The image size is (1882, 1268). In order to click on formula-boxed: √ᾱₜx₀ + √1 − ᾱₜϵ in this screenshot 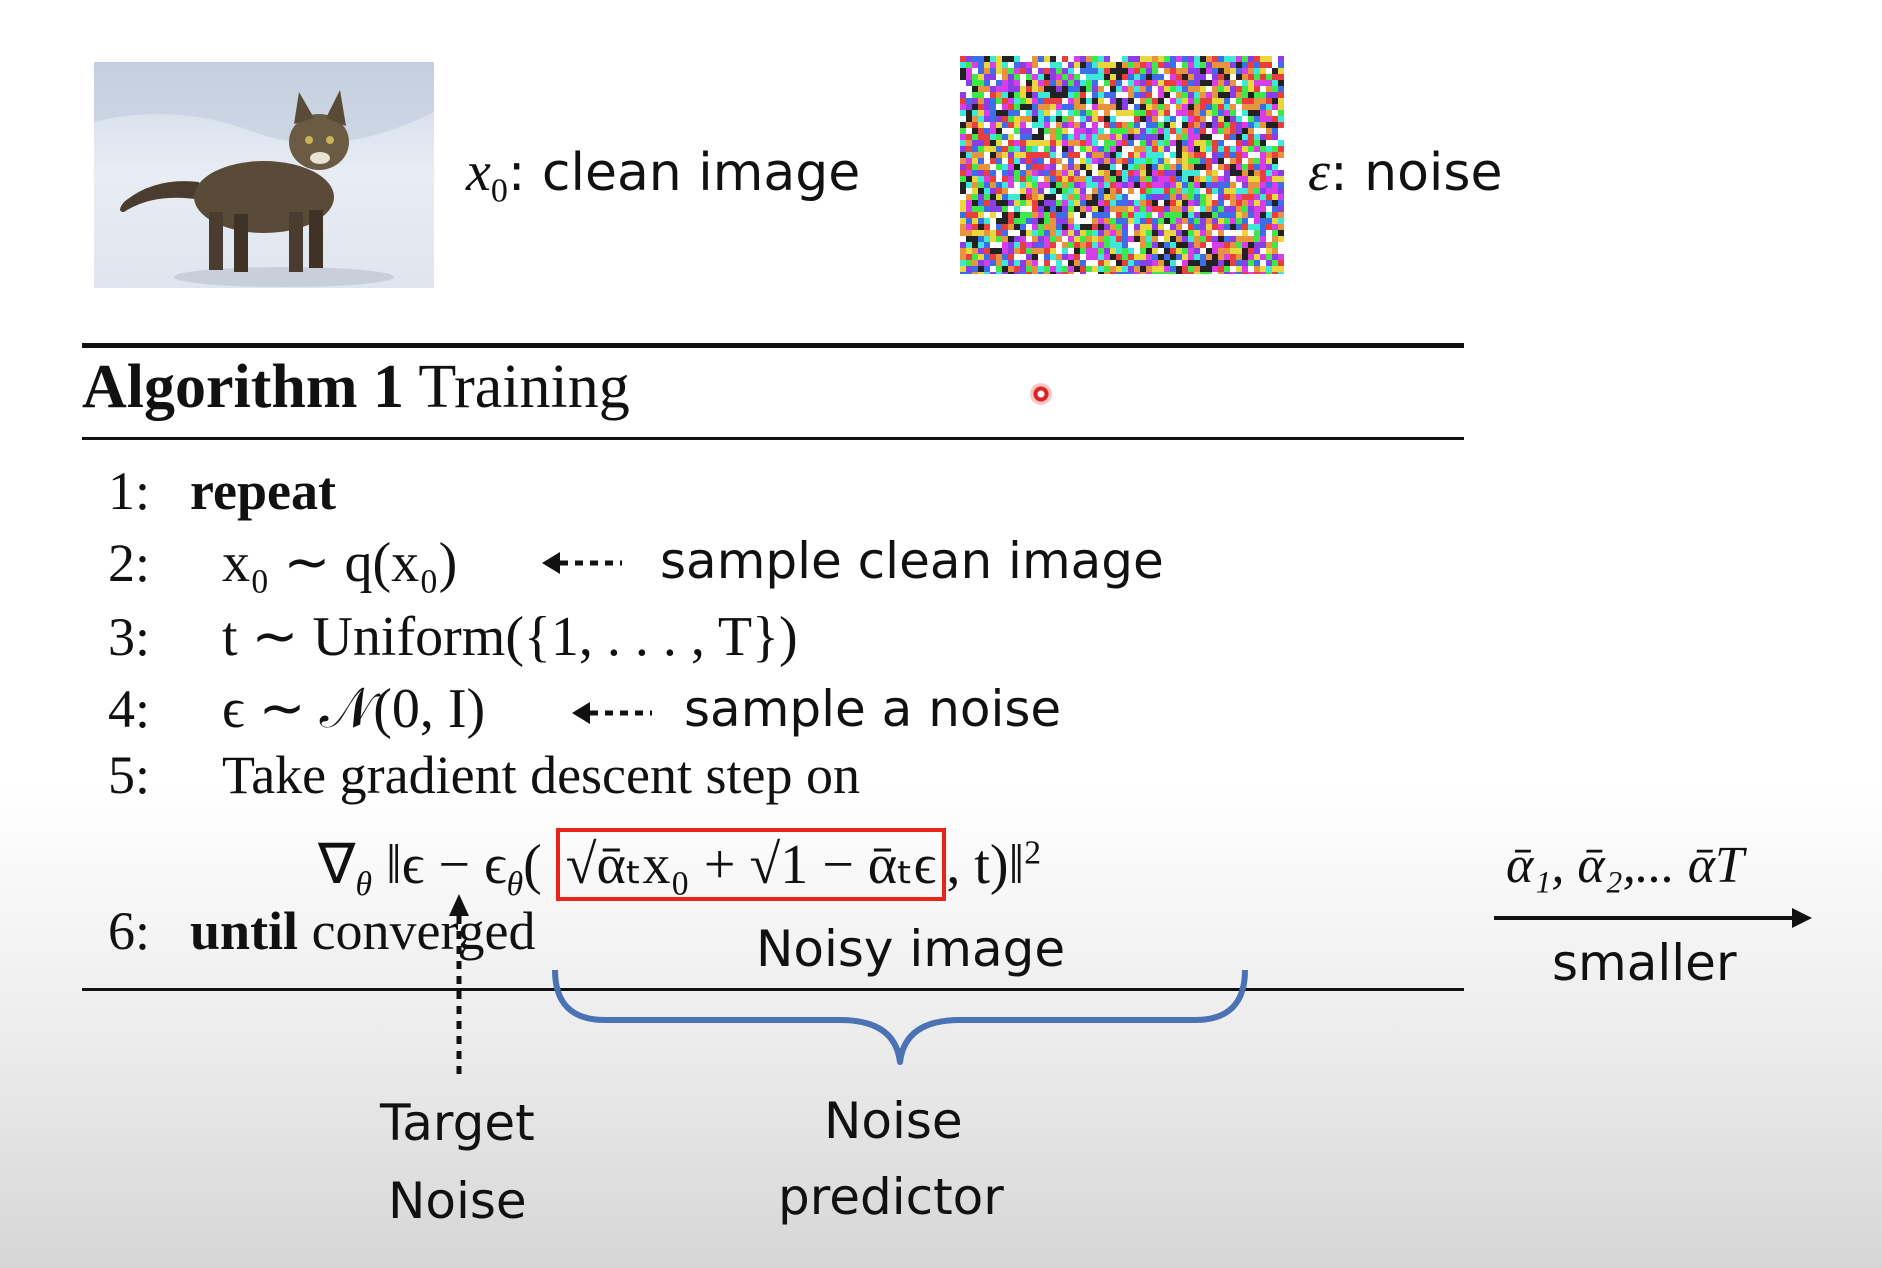, I will do `click(751, 864)`.